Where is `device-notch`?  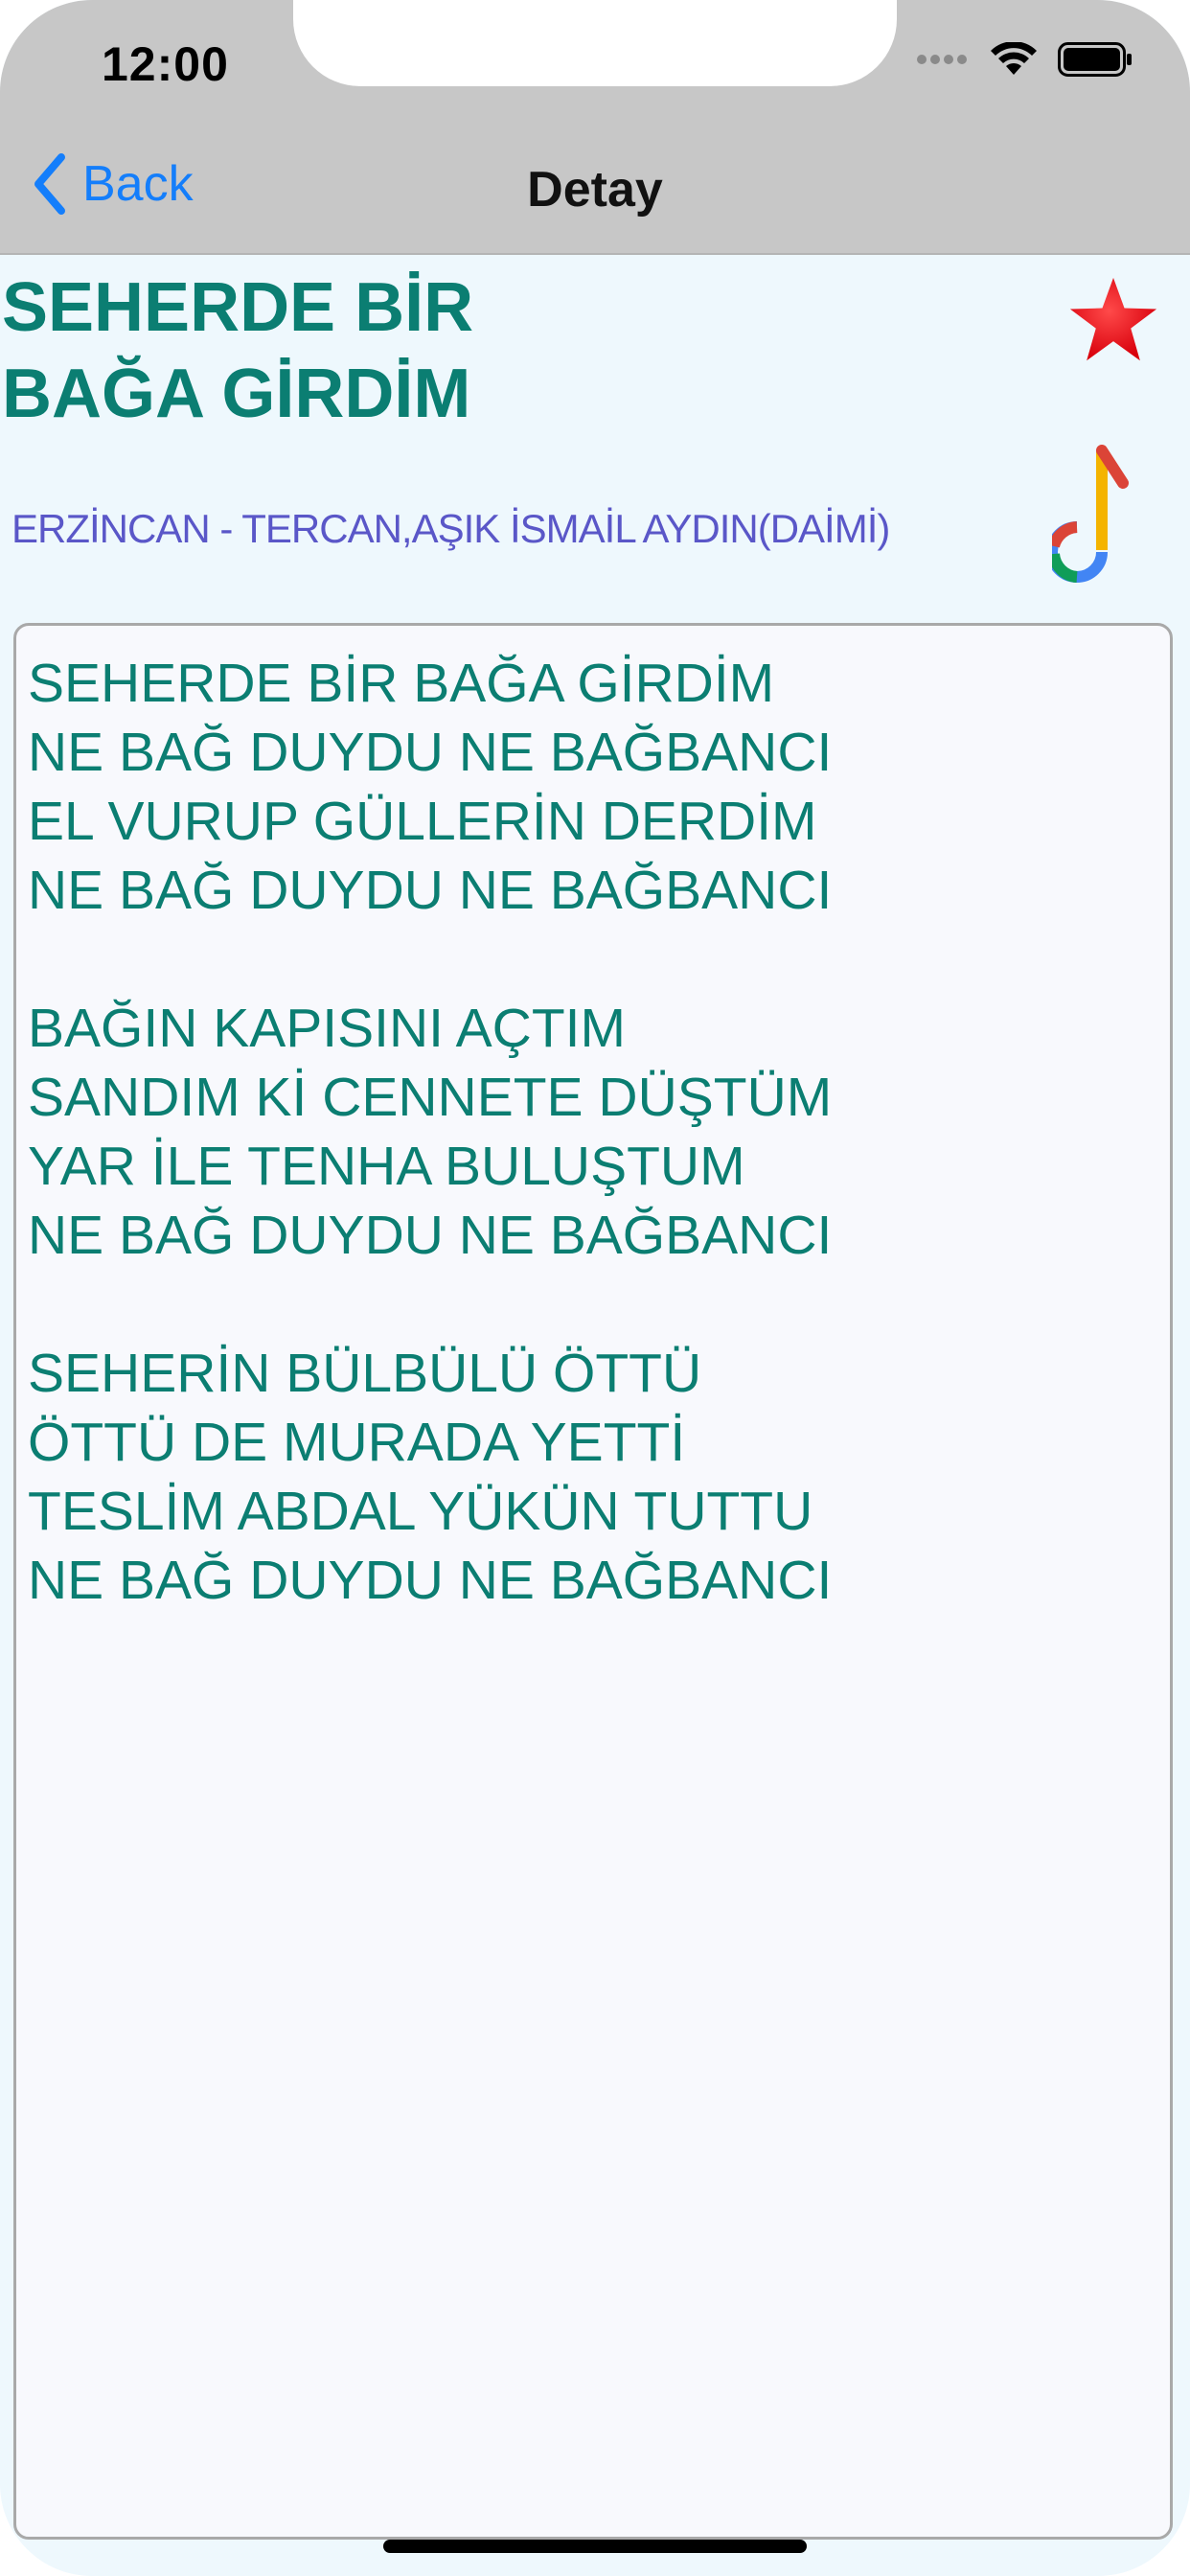
device-notch is located at coordinates (595, 43).